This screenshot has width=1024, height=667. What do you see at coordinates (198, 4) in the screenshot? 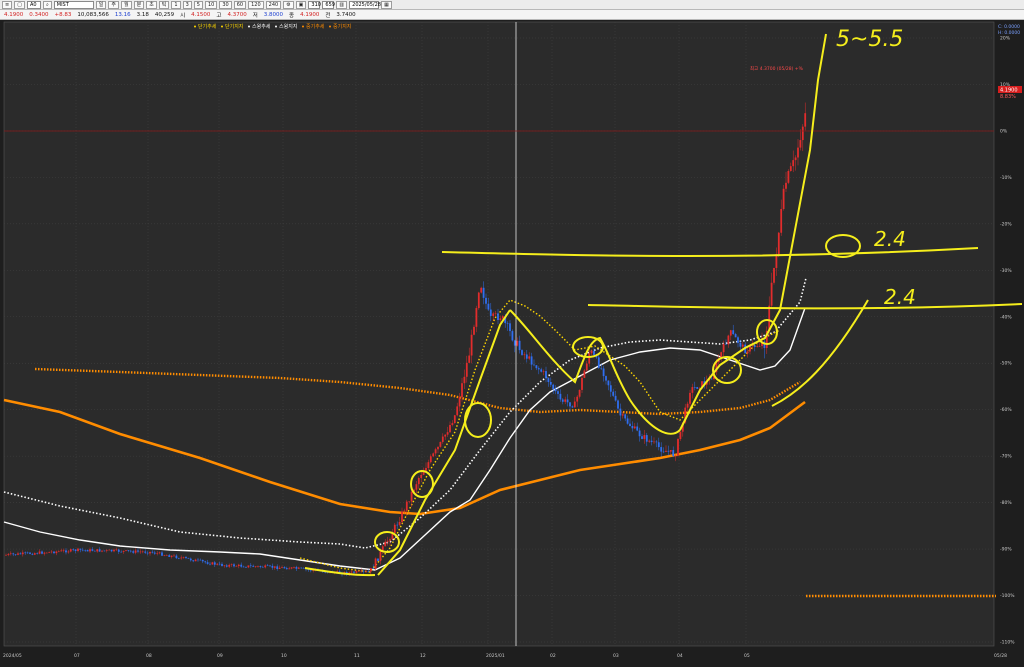
I see `interval-5: 5` at bounding box center [198, 4].